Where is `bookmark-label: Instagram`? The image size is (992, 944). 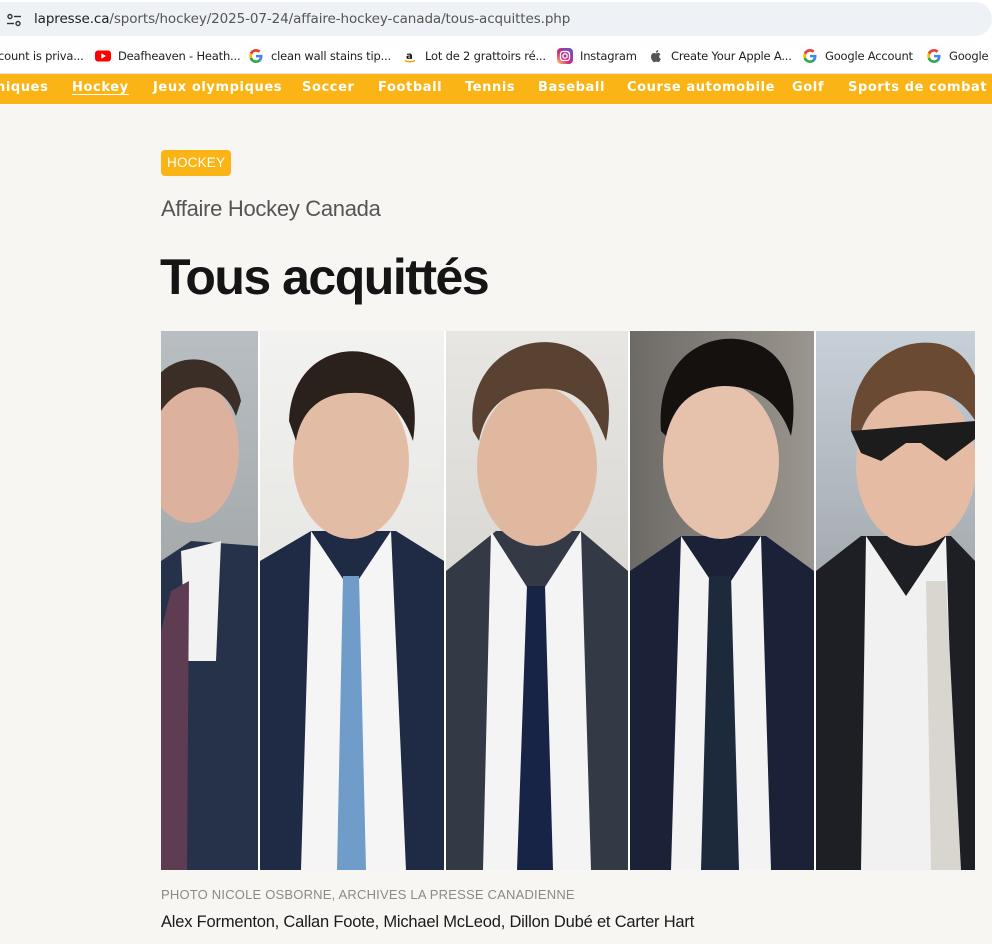 bookmark-label: Instagram is located at coordinates (608, 56).